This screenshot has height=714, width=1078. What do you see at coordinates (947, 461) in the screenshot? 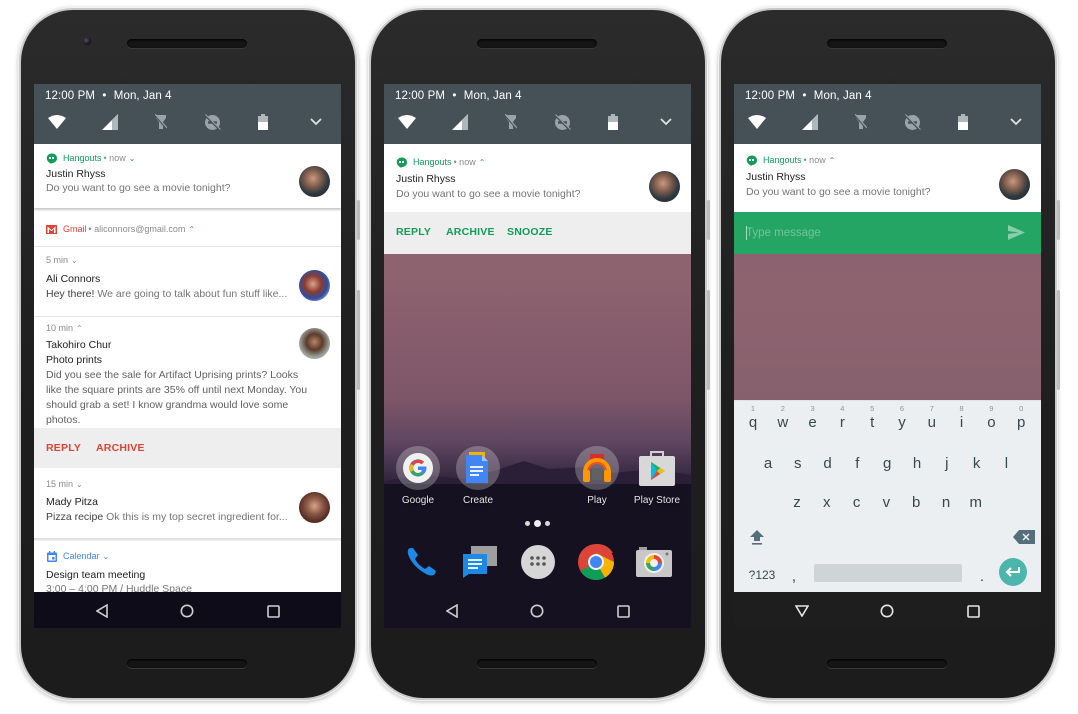
I see `key-j: j` at bounding box center [947, 461].